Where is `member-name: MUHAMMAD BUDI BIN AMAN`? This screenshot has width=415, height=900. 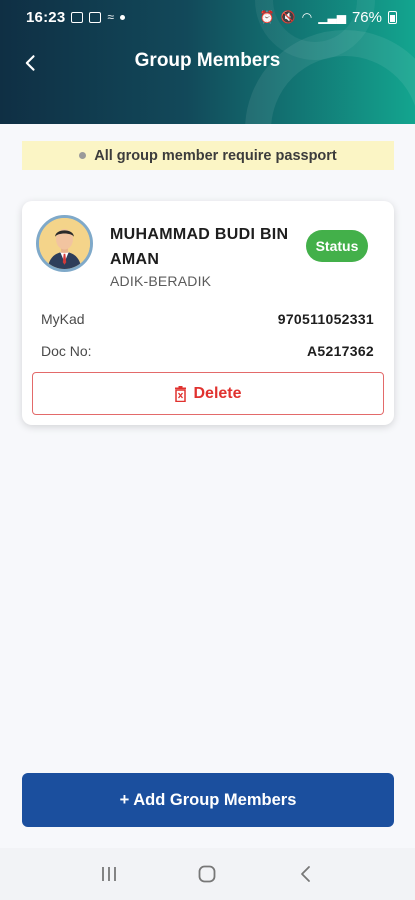 member-name: MUHAMMAD BUDI BIN AMAN is located at coordinates (199, 247).